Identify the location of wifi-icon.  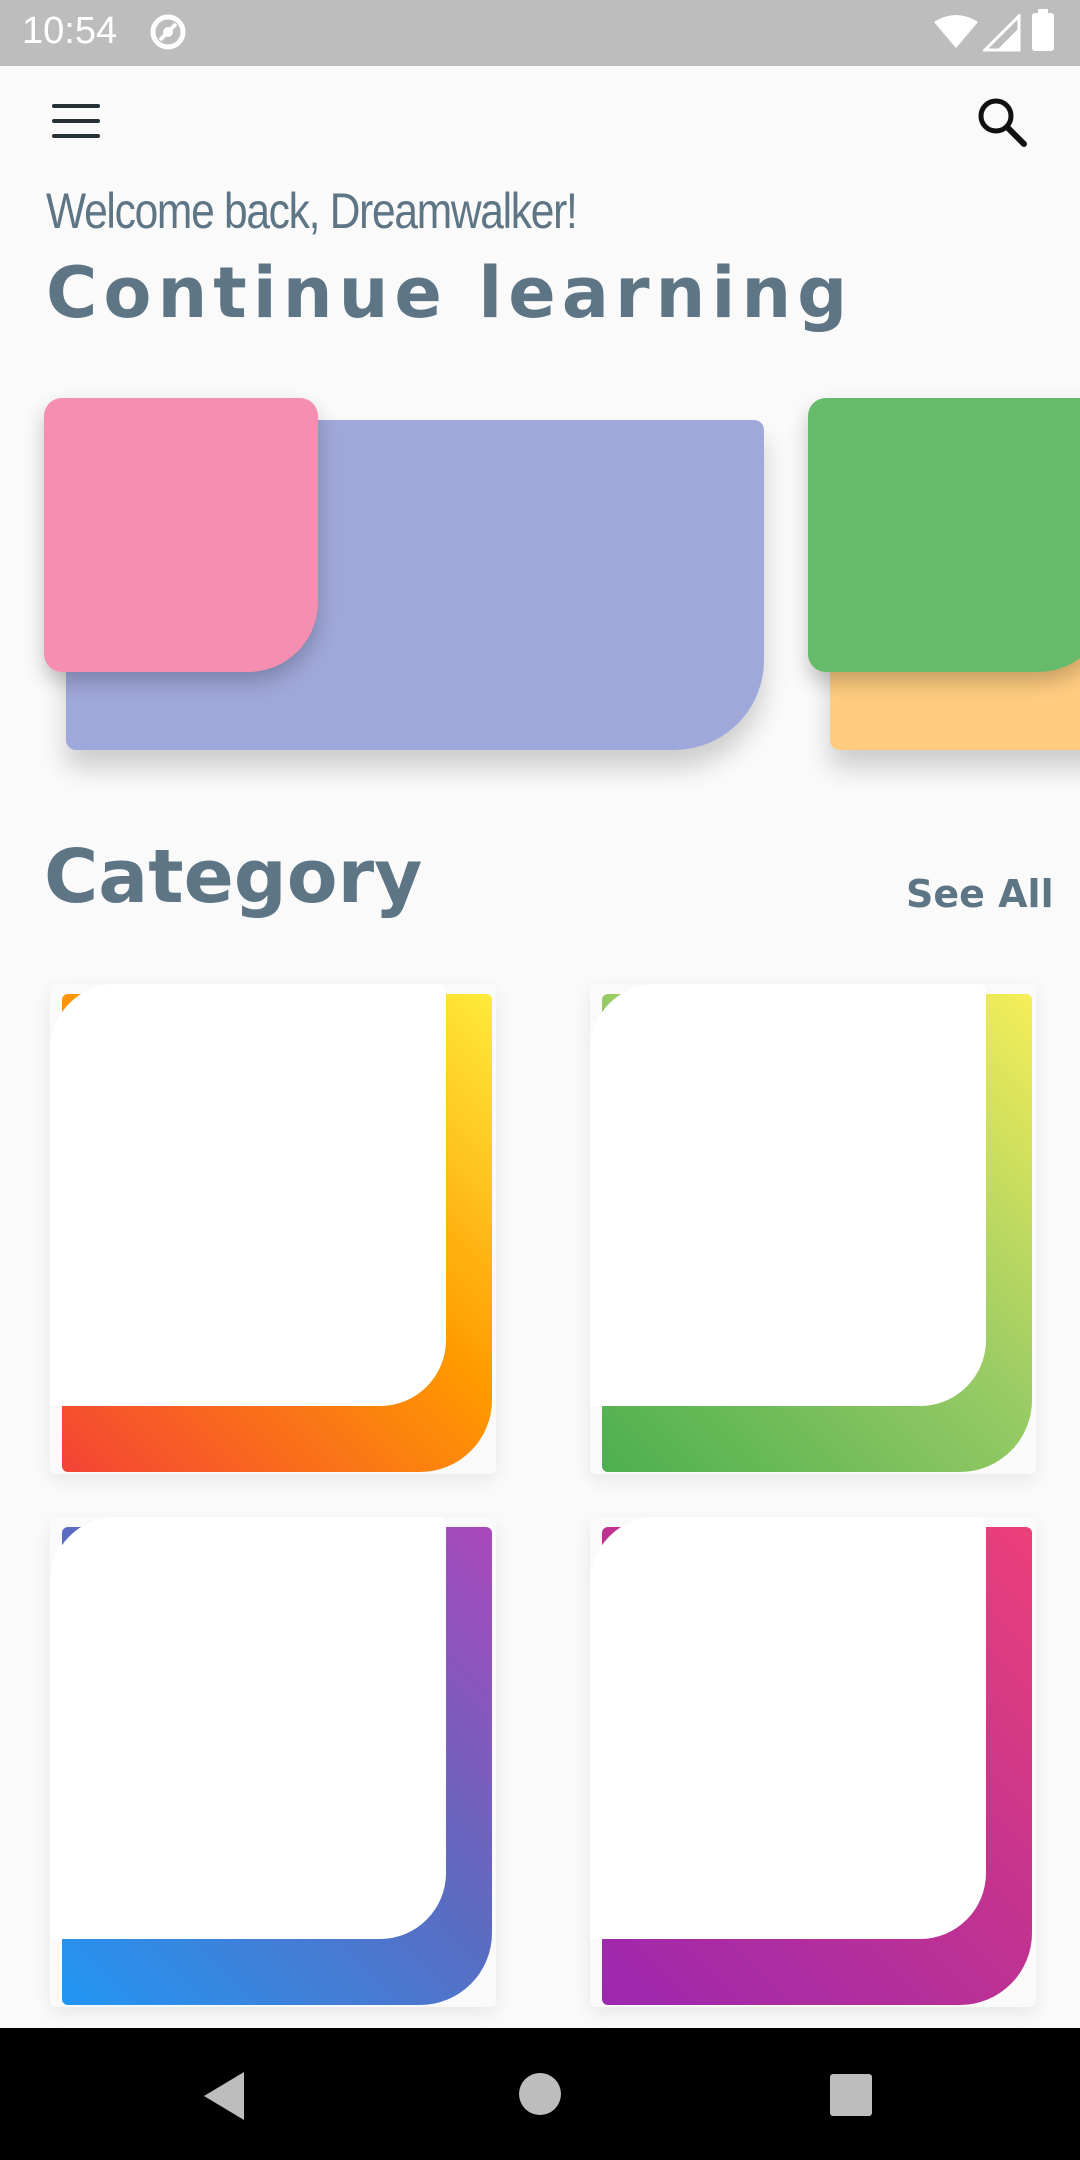
(956, 31).